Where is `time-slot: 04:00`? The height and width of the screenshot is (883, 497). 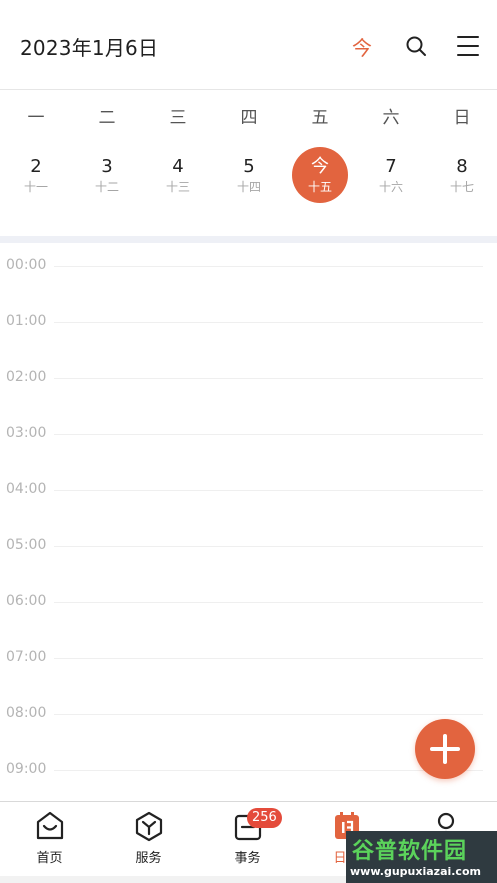 time-slot: 04:00 is located at coordinates (248, 495).